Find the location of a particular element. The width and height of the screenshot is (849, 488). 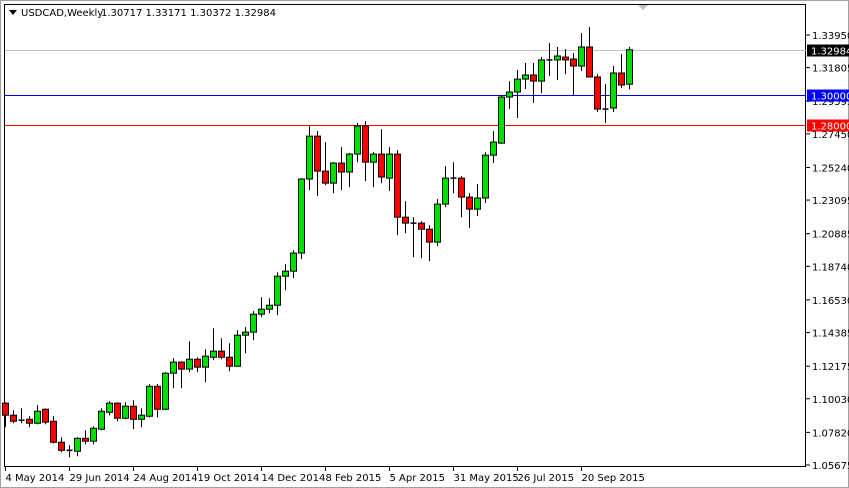

x-tick-label: 24 Aug 2014 is located at coordinates (166, 478).